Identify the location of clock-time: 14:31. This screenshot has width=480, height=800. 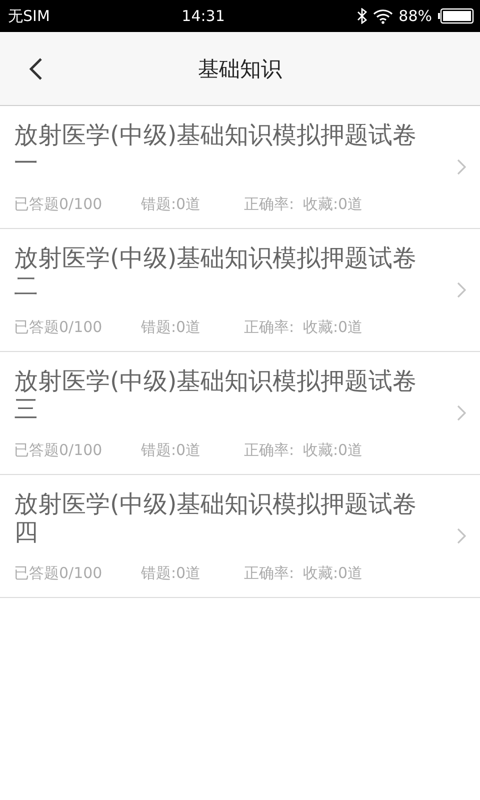
(203, 16).